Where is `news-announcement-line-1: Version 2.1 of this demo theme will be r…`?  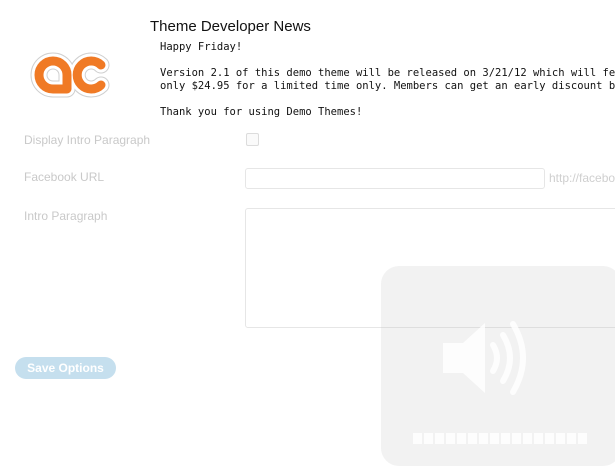
news-announcement-line-1: Version 2.1 of this demo theme will be r… is located at coordinates (387, 73).